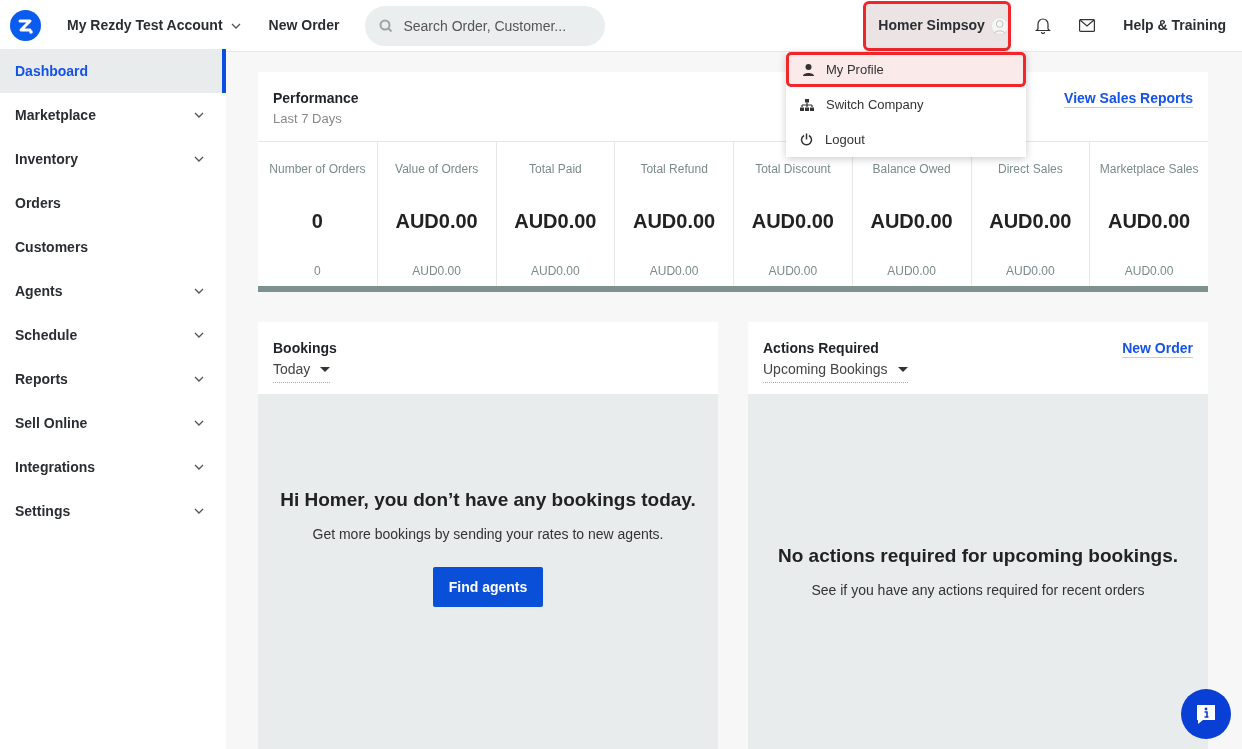  What do you see at coordinates (1174, 25) in the screenshot?
I see `help-training-link: Help & Training` at bounding box center [1174, 25].